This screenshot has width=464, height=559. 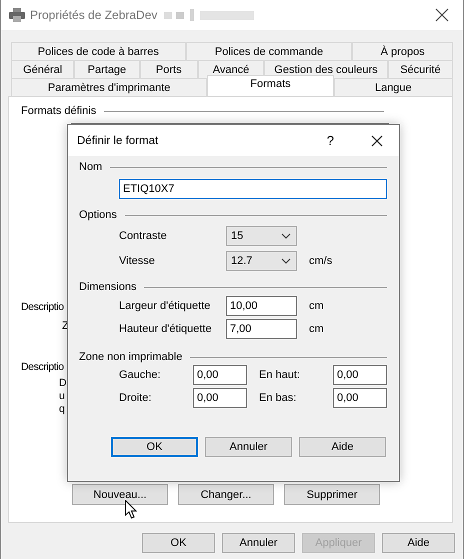 I want to click on tab: Polices de commande, so click(x=269, y=51).